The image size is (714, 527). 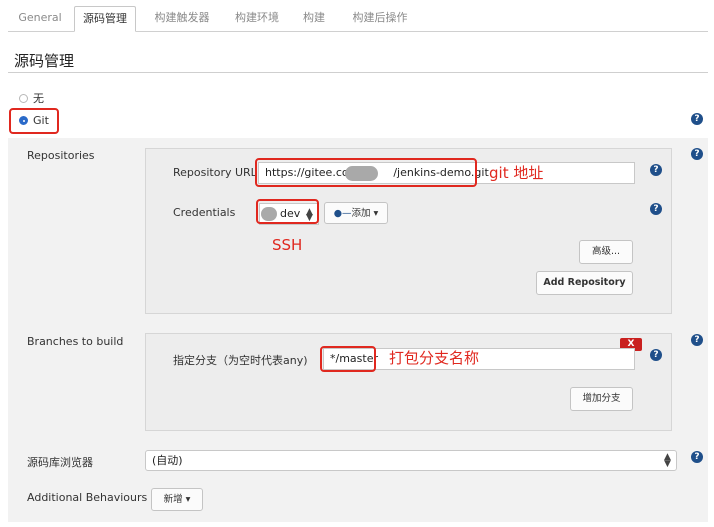 What do you see at coordinates (656, 209) in the screenshot?
I see `credentials-help-icon: ?` at bounding box center [656, 209].